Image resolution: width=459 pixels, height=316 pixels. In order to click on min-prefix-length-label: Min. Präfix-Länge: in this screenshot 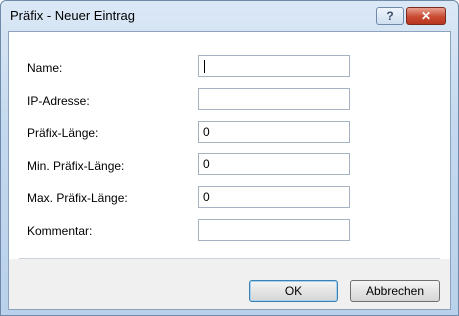, I will do `click(76, 166)`.